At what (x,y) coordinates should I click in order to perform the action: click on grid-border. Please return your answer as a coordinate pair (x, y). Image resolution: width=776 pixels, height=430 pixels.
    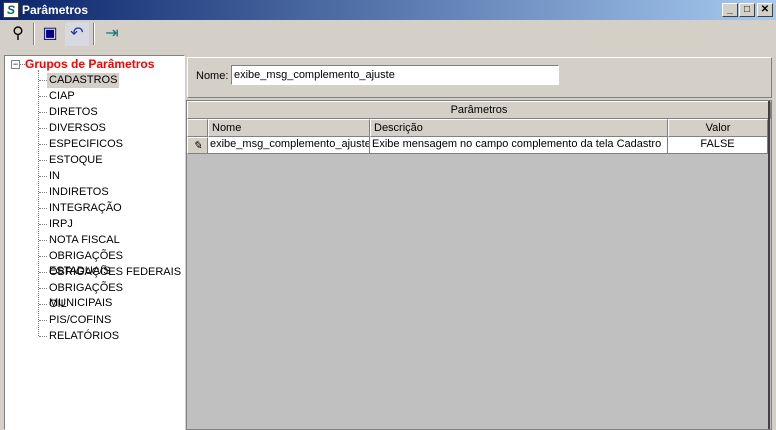
    Looking at the image, I should click on (769, 265).